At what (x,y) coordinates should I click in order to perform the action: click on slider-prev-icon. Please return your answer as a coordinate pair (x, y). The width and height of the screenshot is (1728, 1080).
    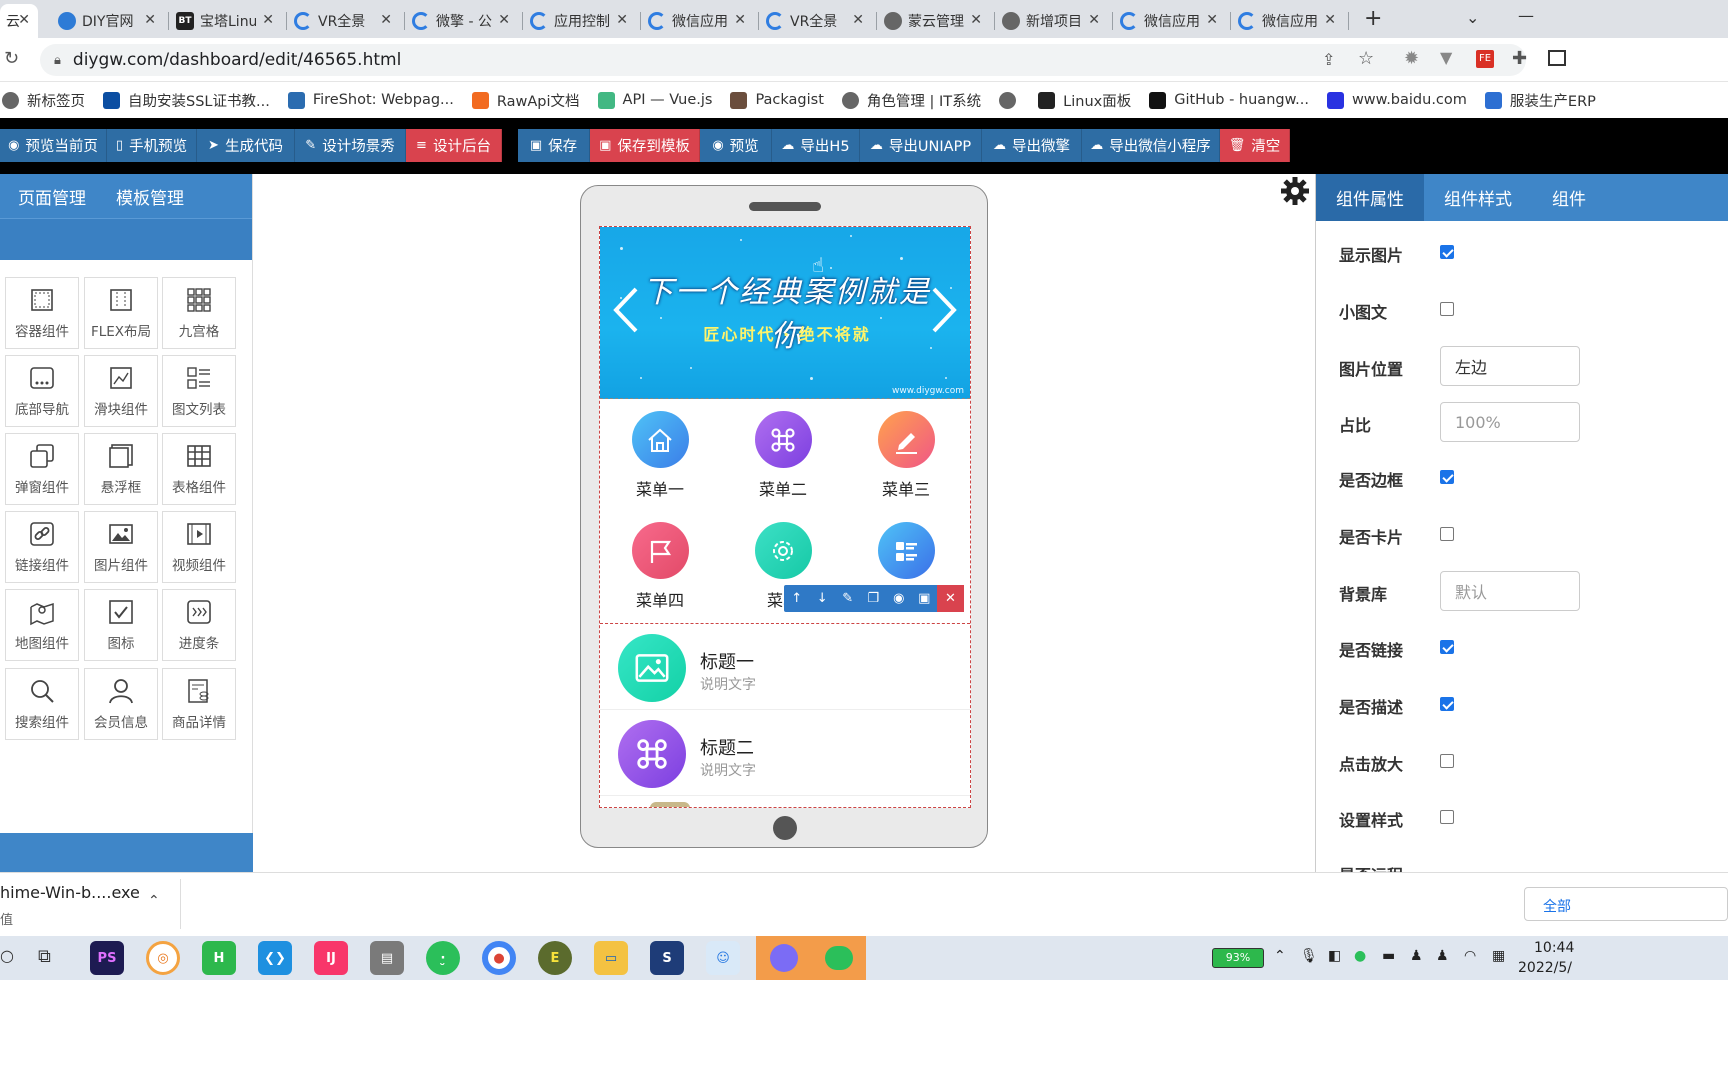
    Looking at the image, I should click on (626, 310).